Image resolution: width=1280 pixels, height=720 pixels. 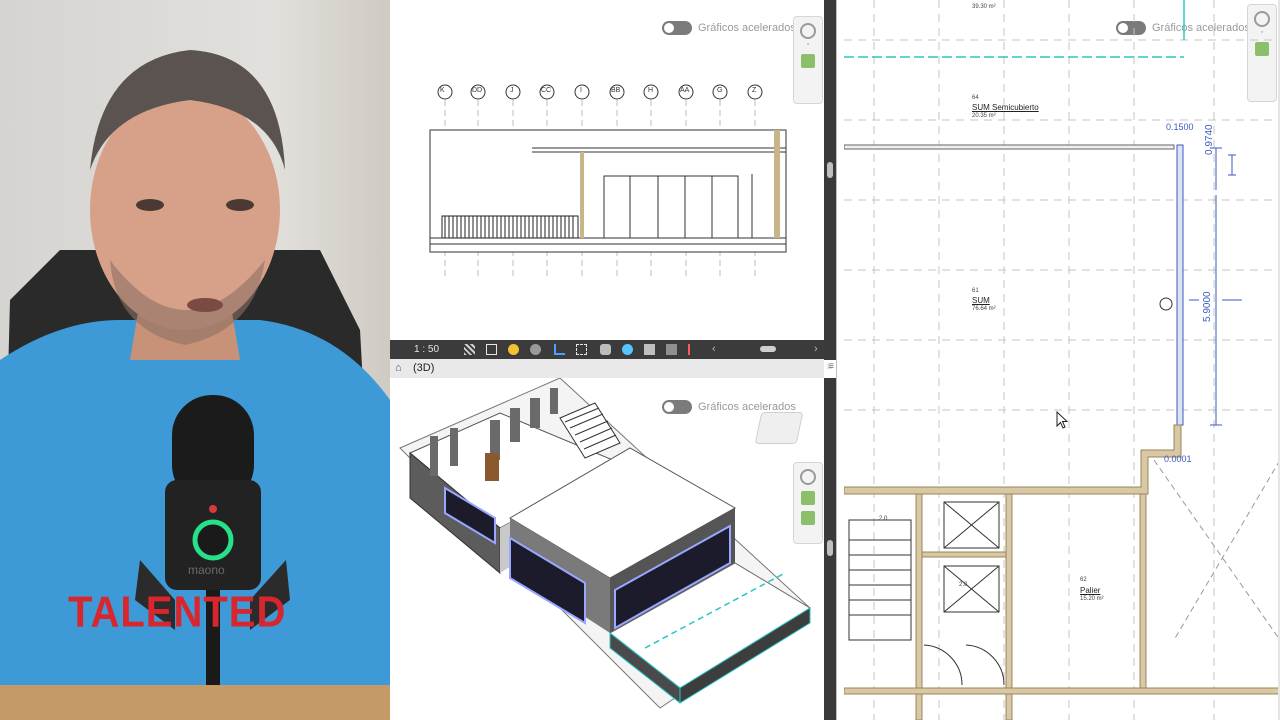 I want to click on 3d-view-scrollbar, so click(x=830, y=549).